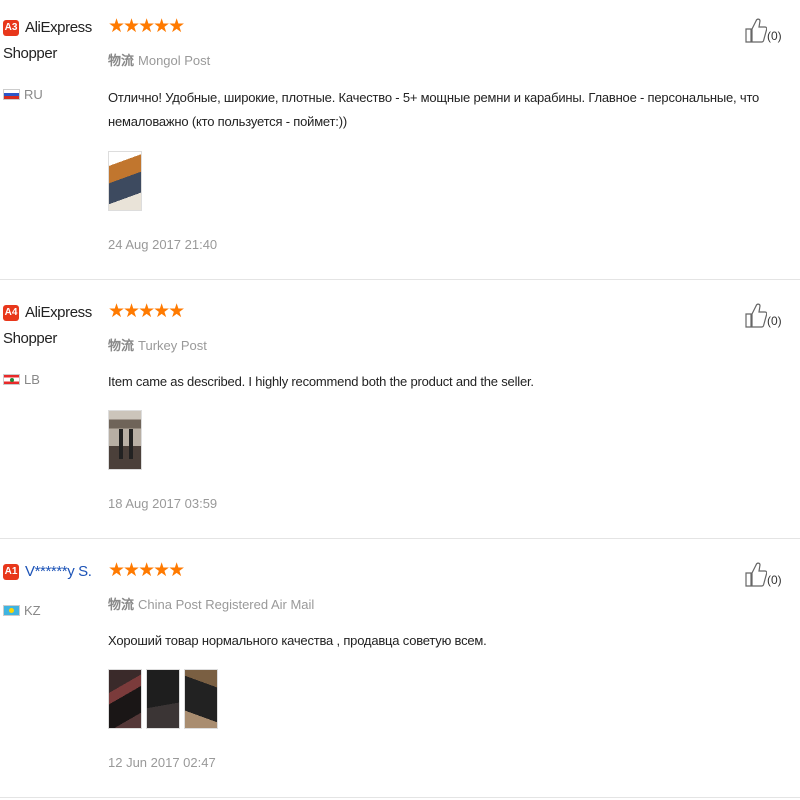 Image resolution: width=800 pixels, height=800 pixels. What do you see at coordinates (163, 244) in the screenshot?
I see `review-date: 24 Aug 2017 21:40` at bounding box center [163, 244].